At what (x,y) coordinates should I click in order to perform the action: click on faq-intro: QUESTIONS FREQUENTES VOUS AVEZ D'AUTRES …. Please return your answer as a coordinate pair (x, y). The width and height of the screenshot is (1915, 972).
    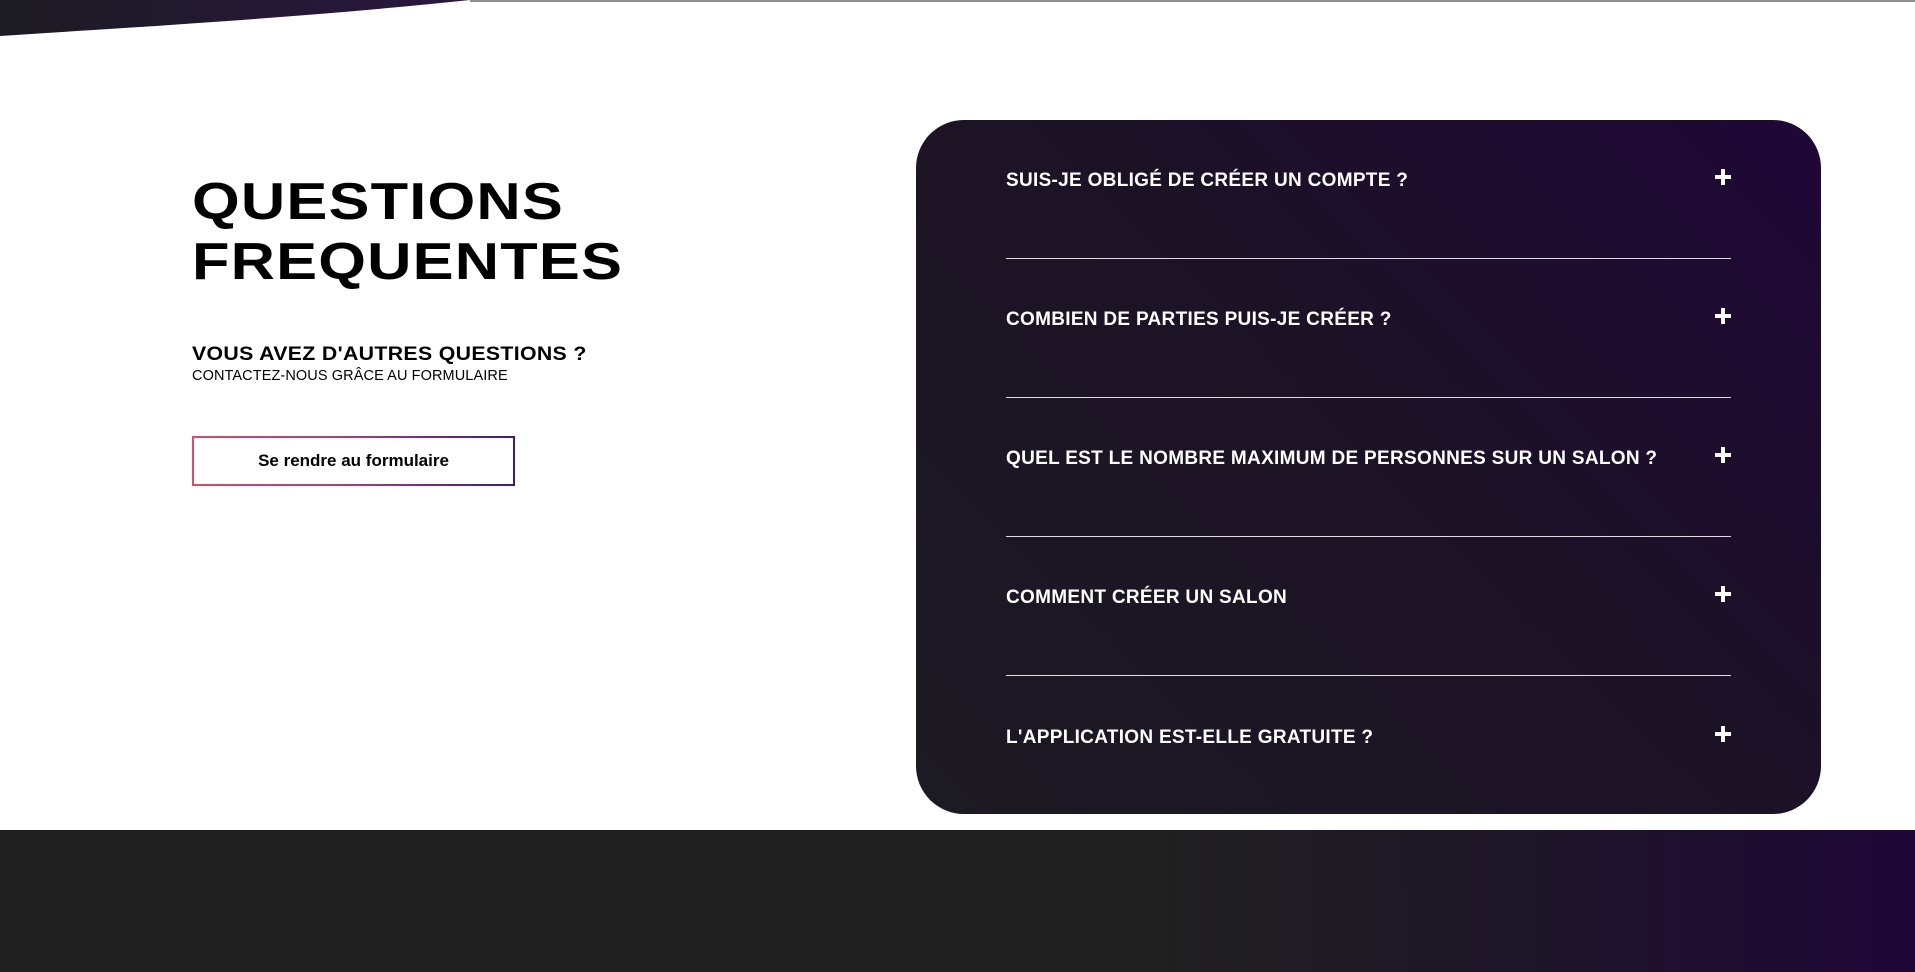
    Looking at the image, I should click on (492, 278).